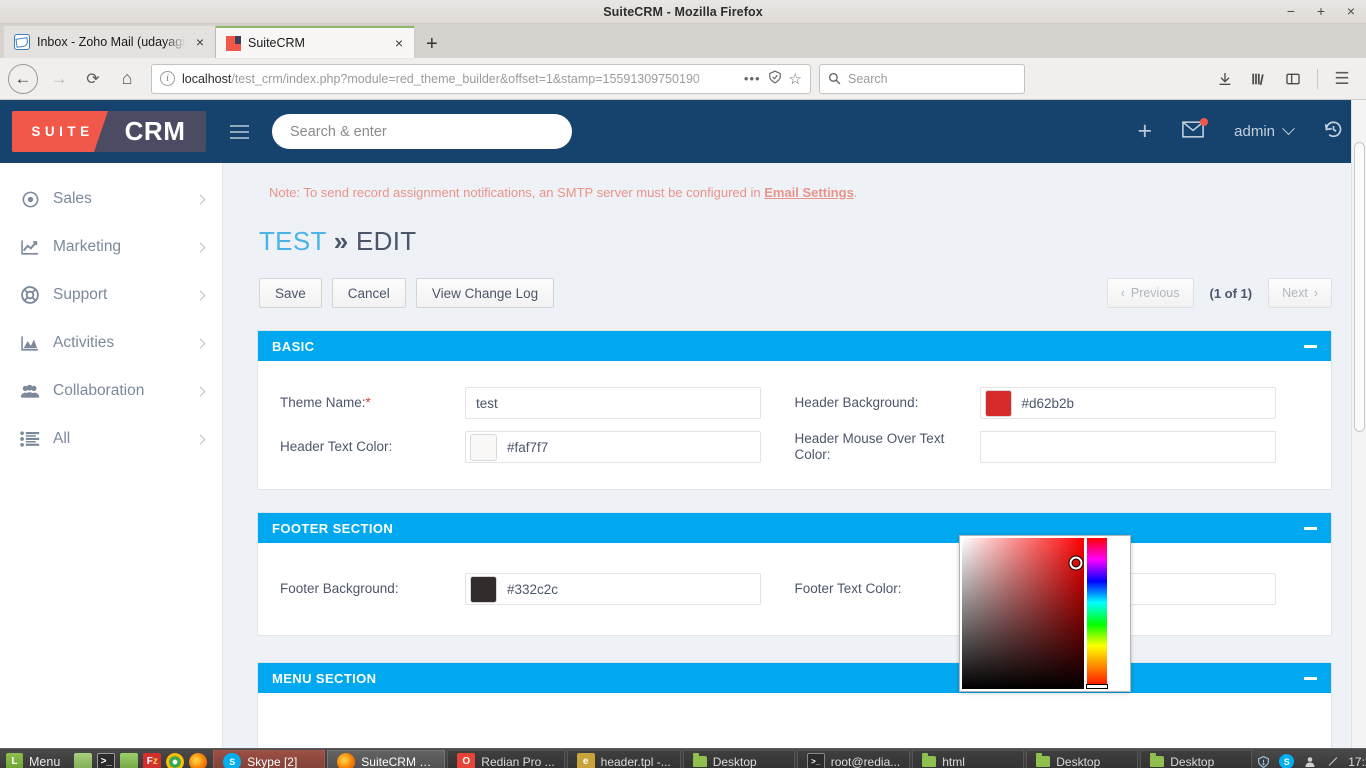  Describe the element at coordinates (848, 589) in the screenshot. I see `field-label: Footer Text Color:` at that location.